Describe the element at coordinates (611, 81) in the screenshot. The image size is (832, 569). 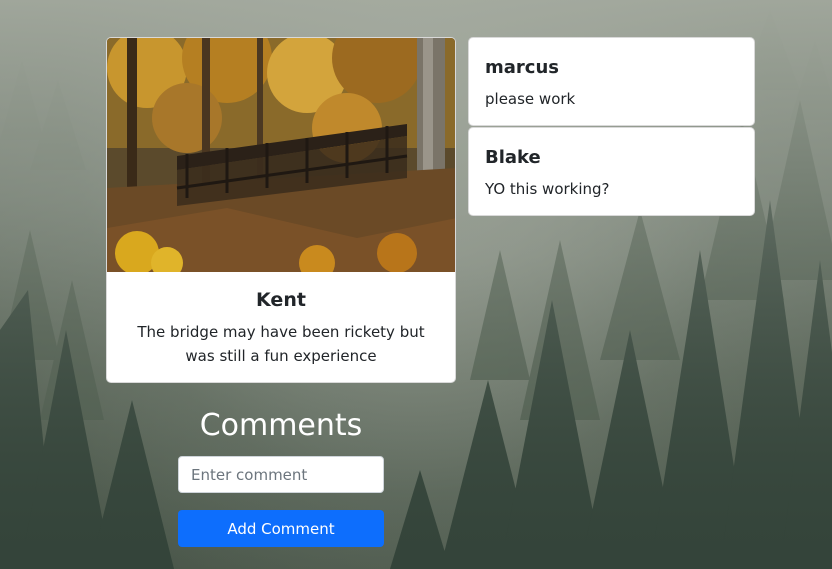
I see `comment-card: marcus please work` at that location.